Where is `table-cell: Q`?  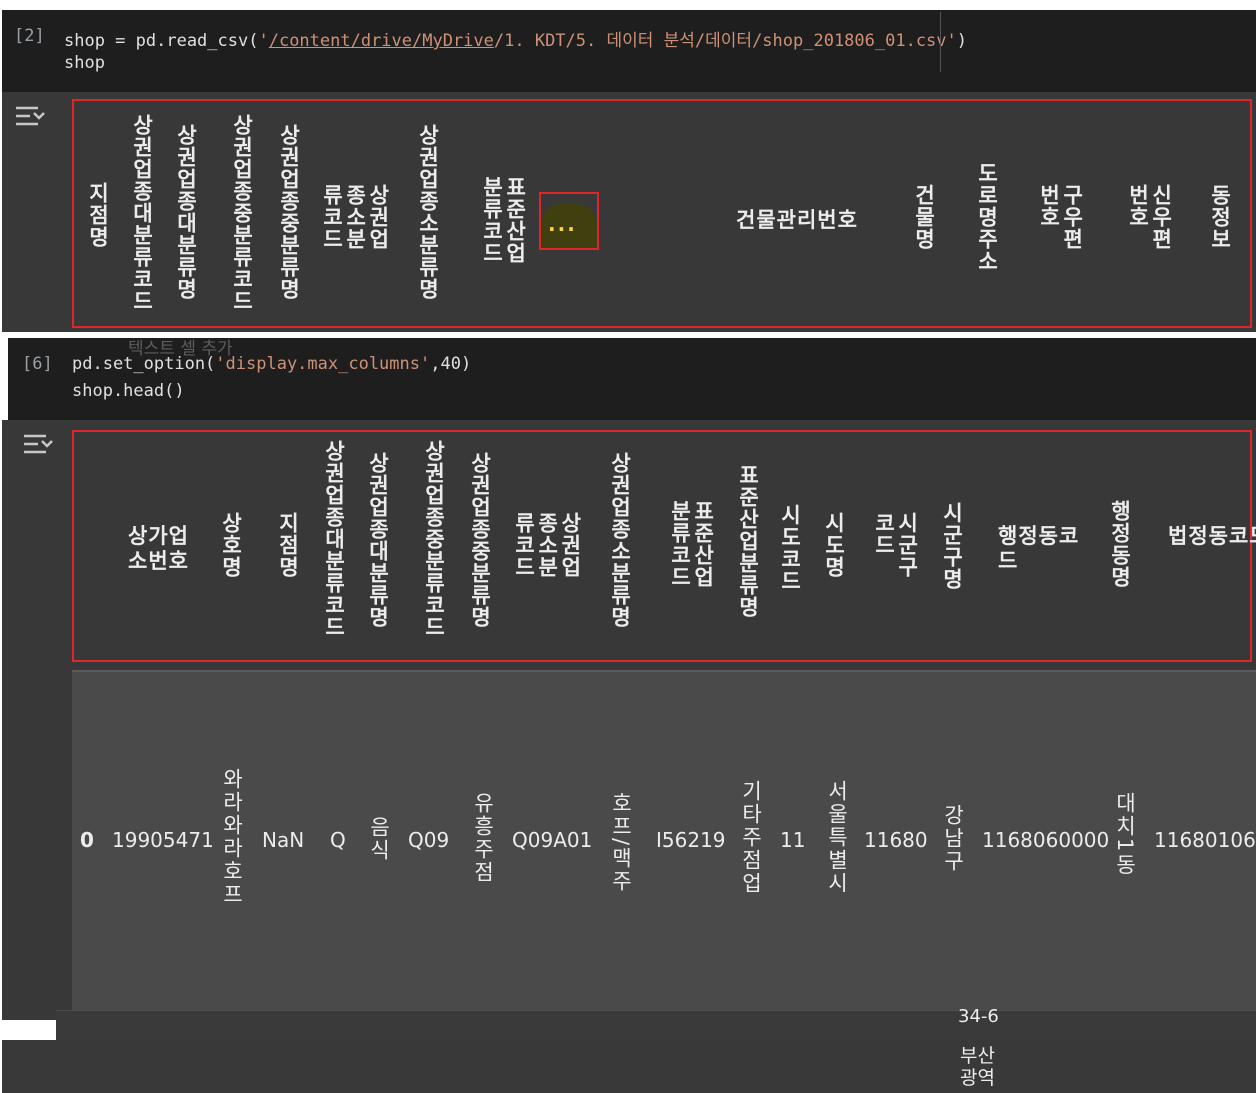 table-cell: Q is located at coordinates (338, 840).